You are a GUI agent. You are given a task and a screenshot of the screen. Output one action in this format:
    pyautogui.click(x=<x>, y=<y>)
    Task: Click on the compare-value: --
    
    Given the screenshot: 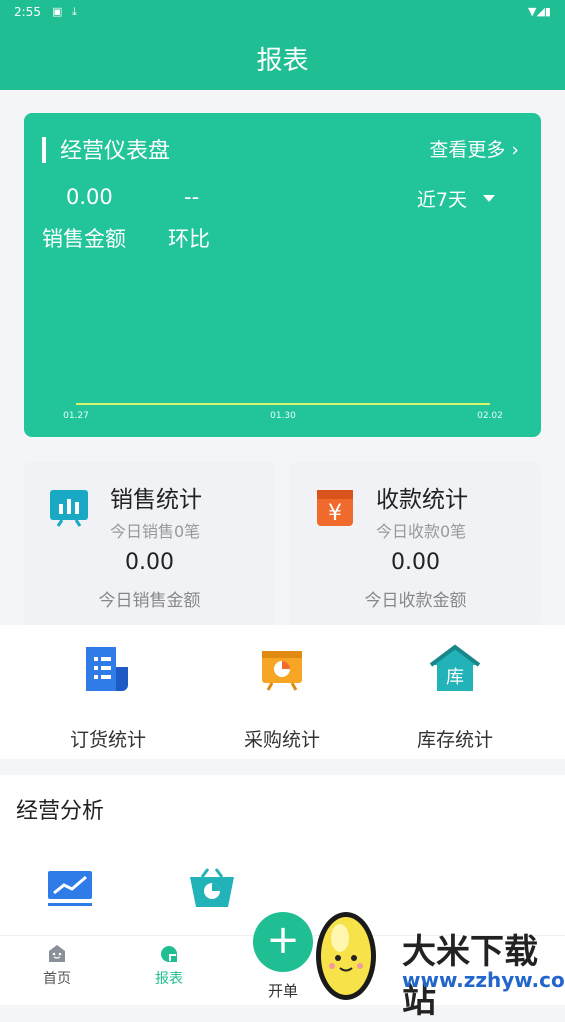 What is the action you would take?
    pyautogui.click(x=192, y=197)
    